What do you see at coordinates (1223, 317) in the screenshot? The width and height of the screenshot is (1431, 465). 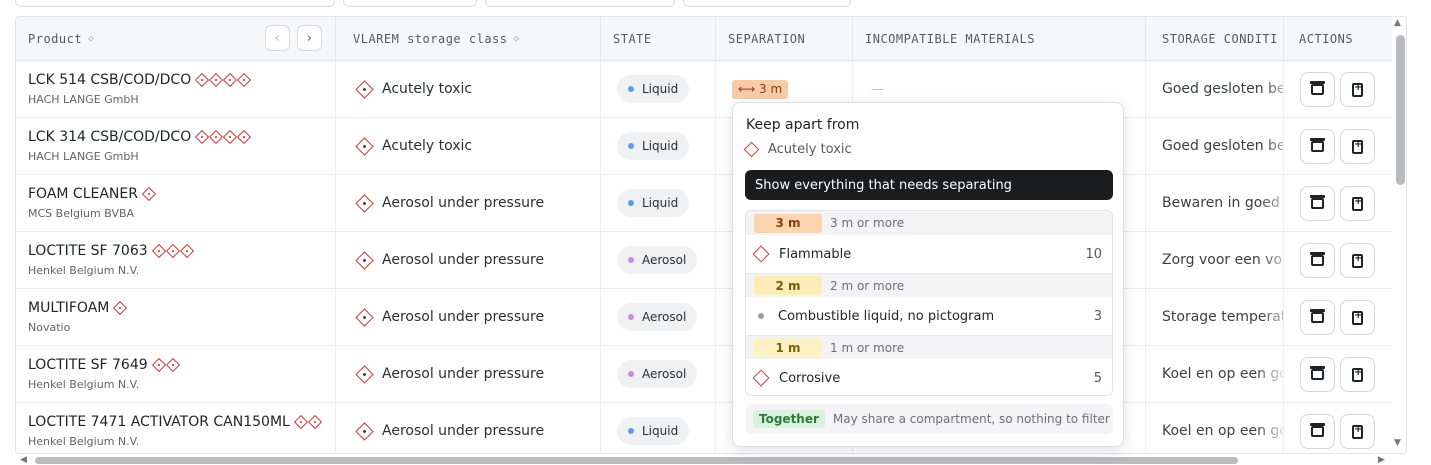 I see `storage-conditions: Storage temperatu` at bounding box center [1223, 317].